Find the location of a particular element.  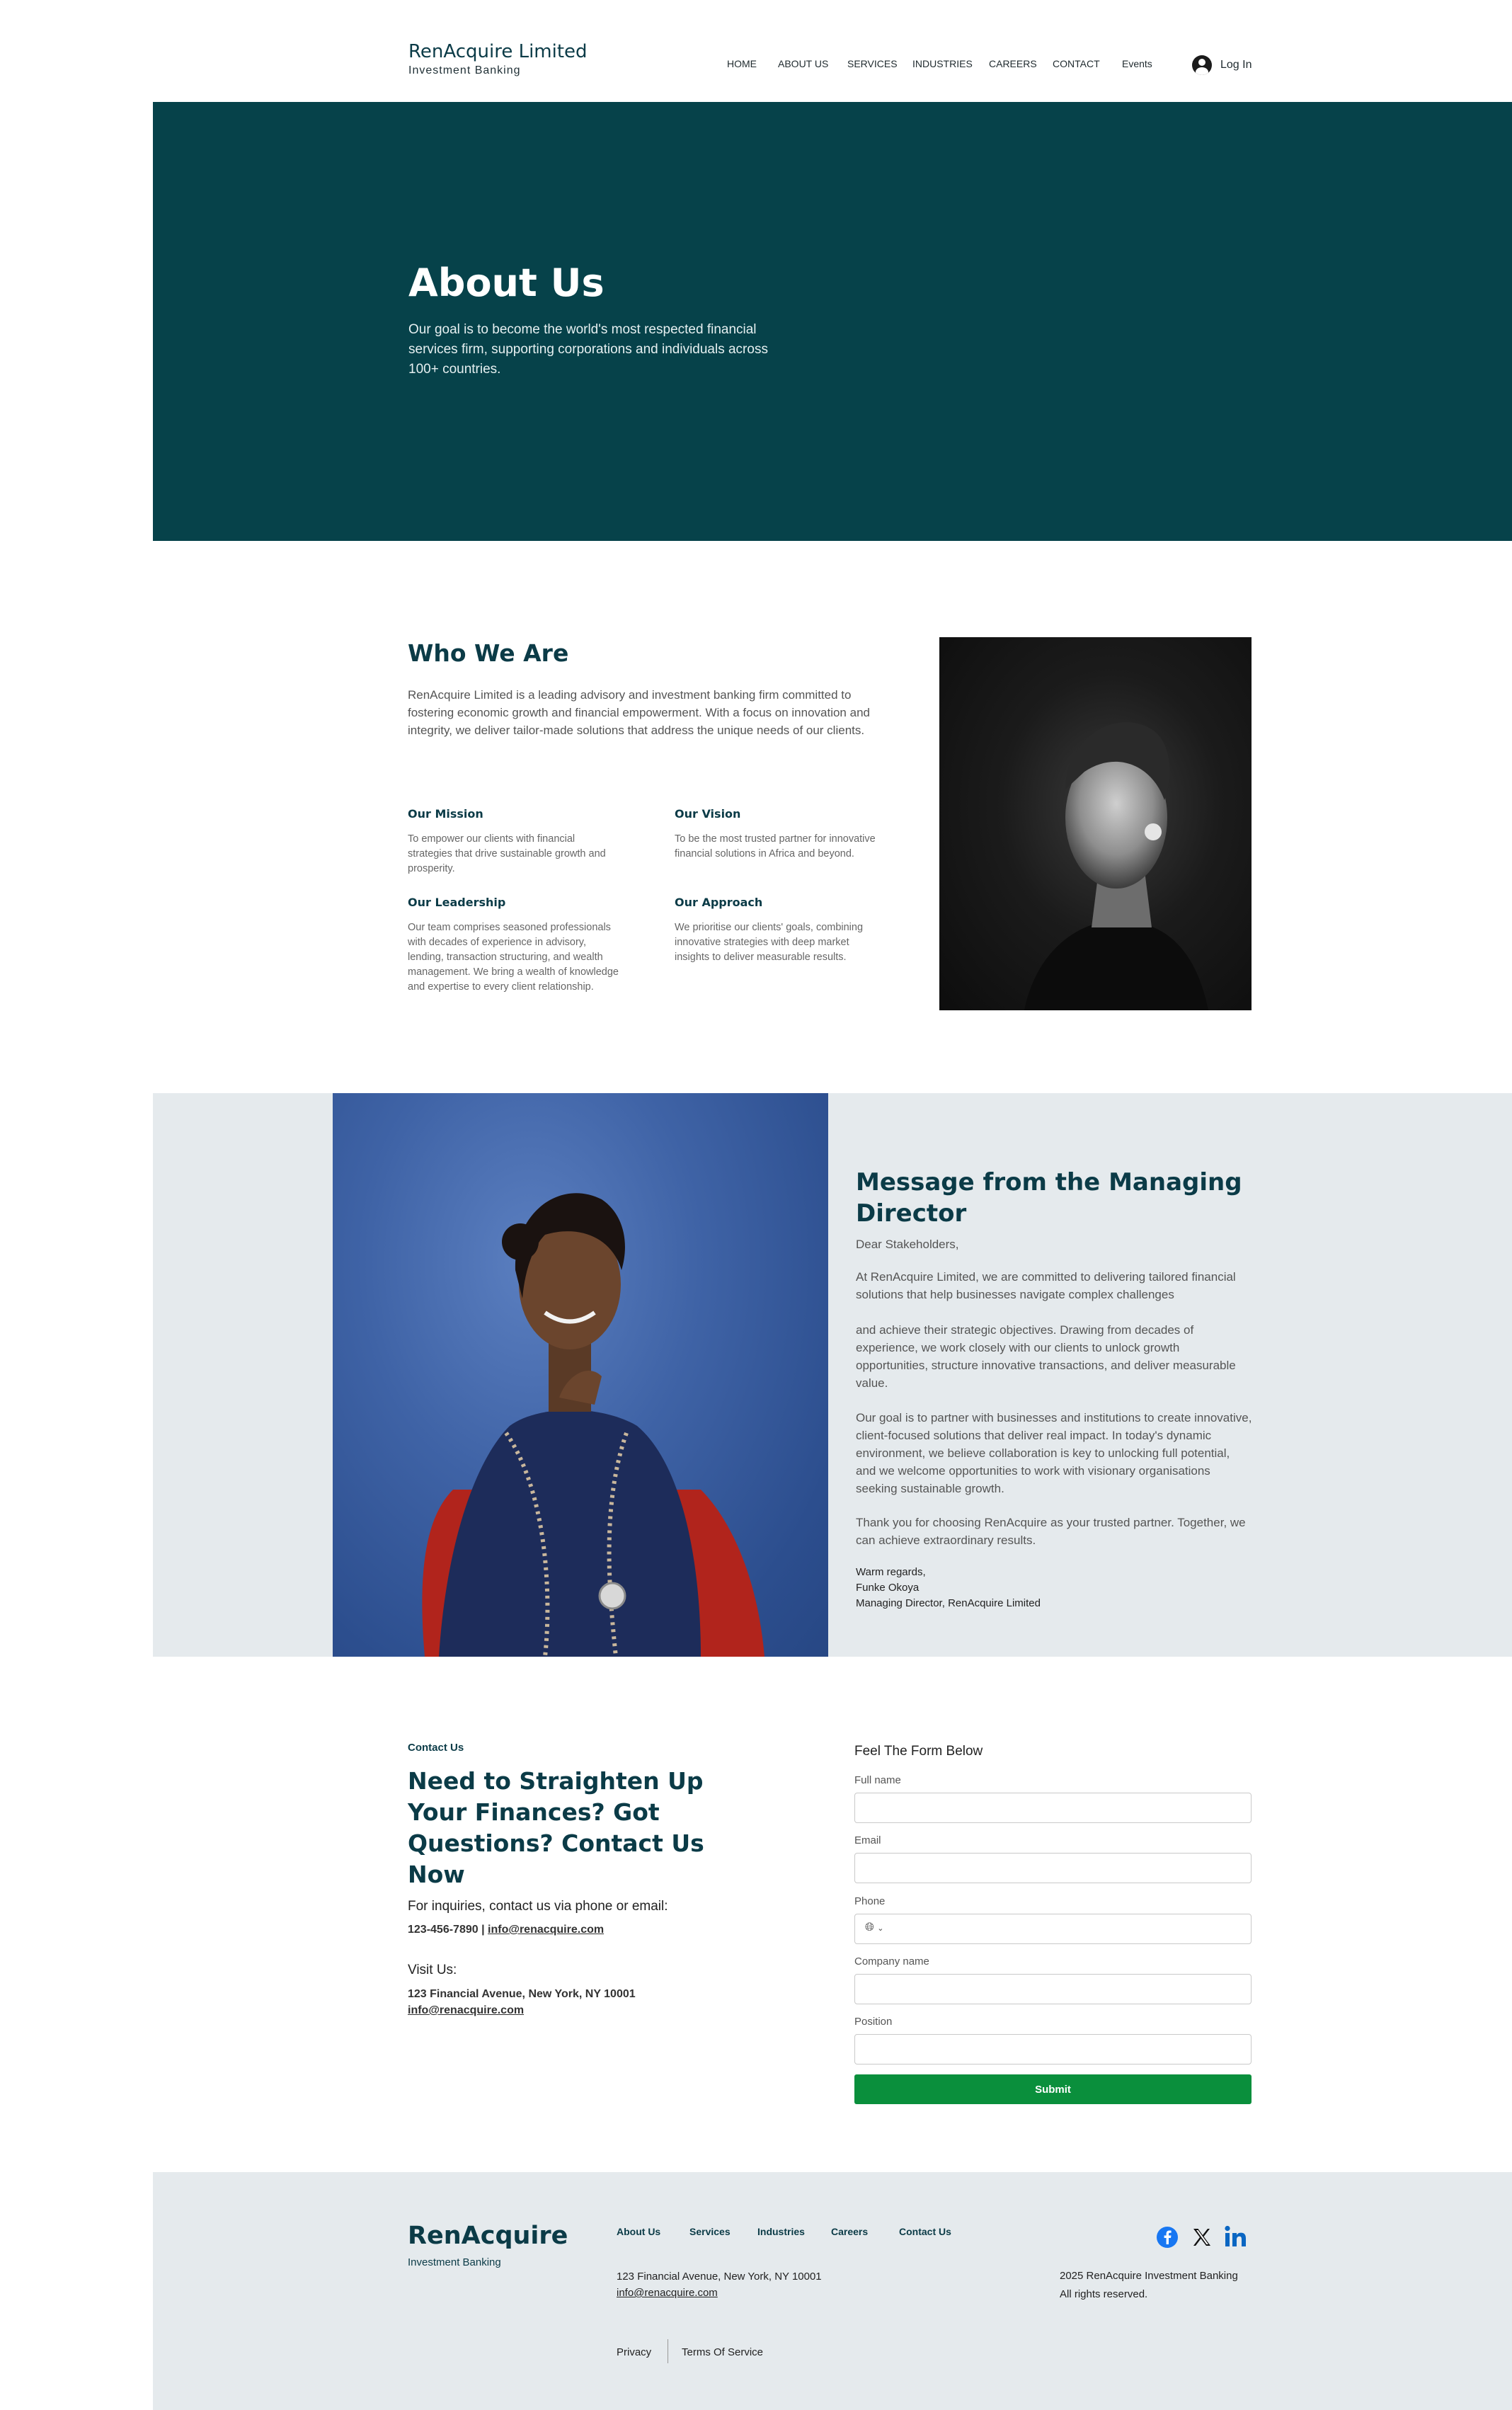

user-avatar-icon is located at coordinates (1202, 65).